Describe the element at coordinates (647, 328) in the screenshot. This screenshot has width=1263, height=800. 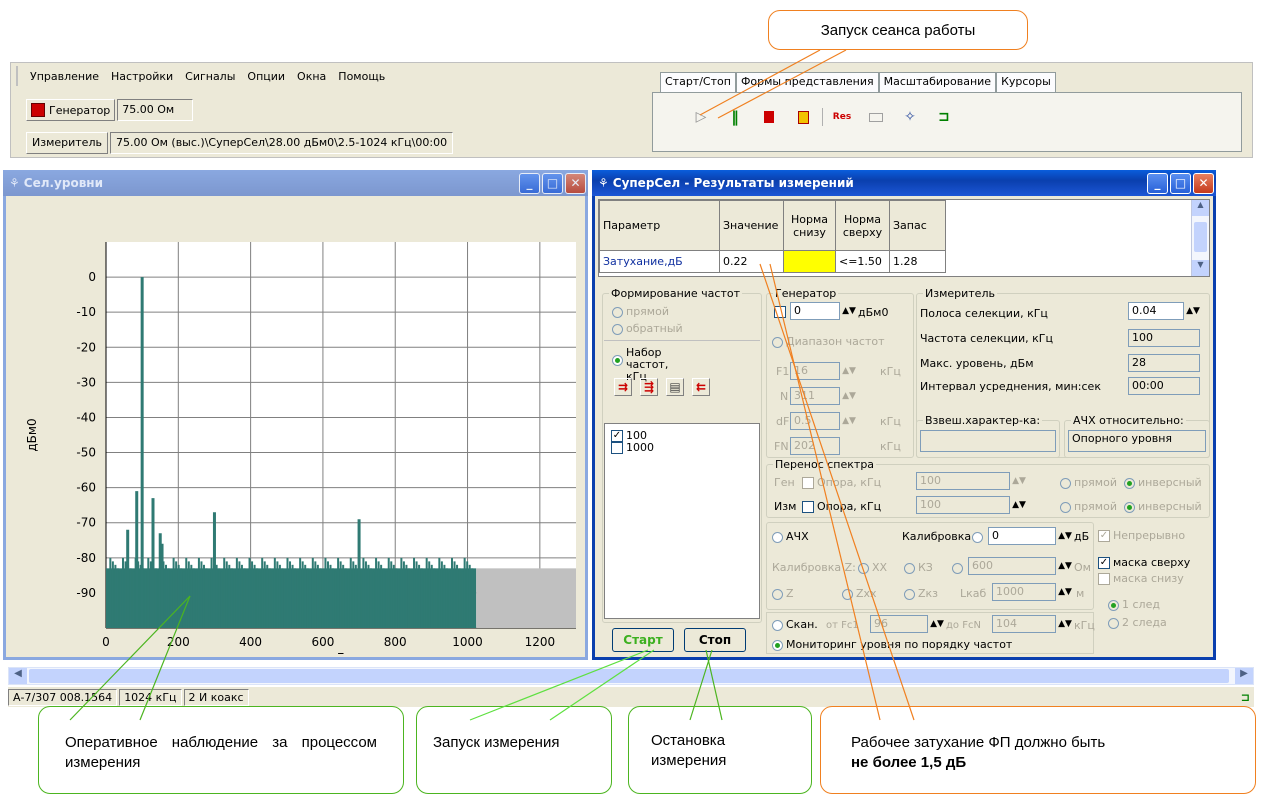
I see `radio-reverse: обратный` at that location.